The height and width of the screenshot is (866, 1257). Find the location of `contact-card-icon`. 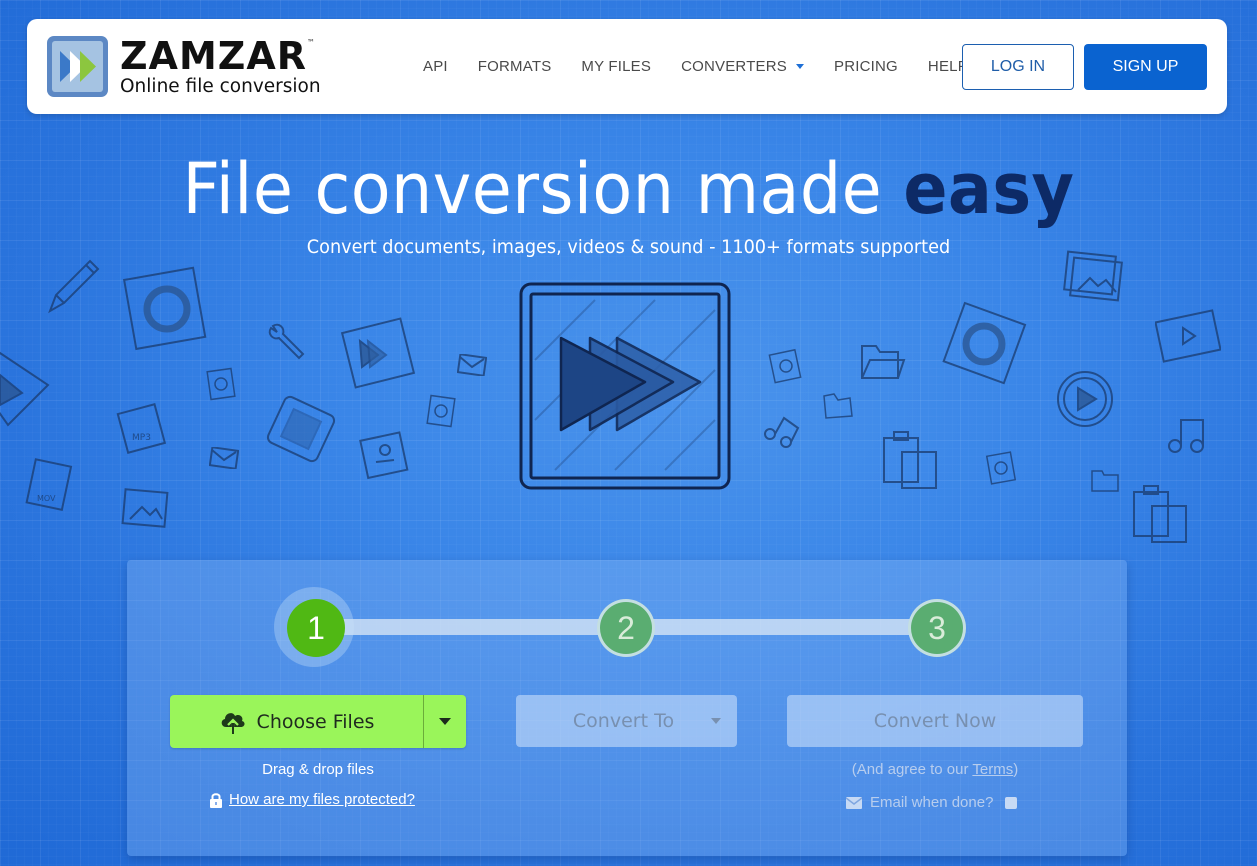

contact-card-icon is located at coordinates (384, 455).